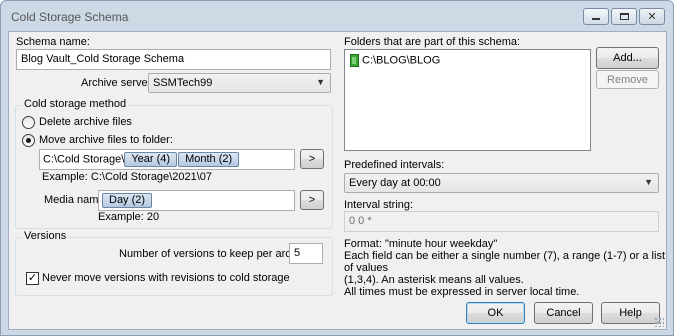 This screenshot has height=336, width=674. Describe the element at coordinates (596, 16) in the screenshot. I see `minimize-button` at that location.